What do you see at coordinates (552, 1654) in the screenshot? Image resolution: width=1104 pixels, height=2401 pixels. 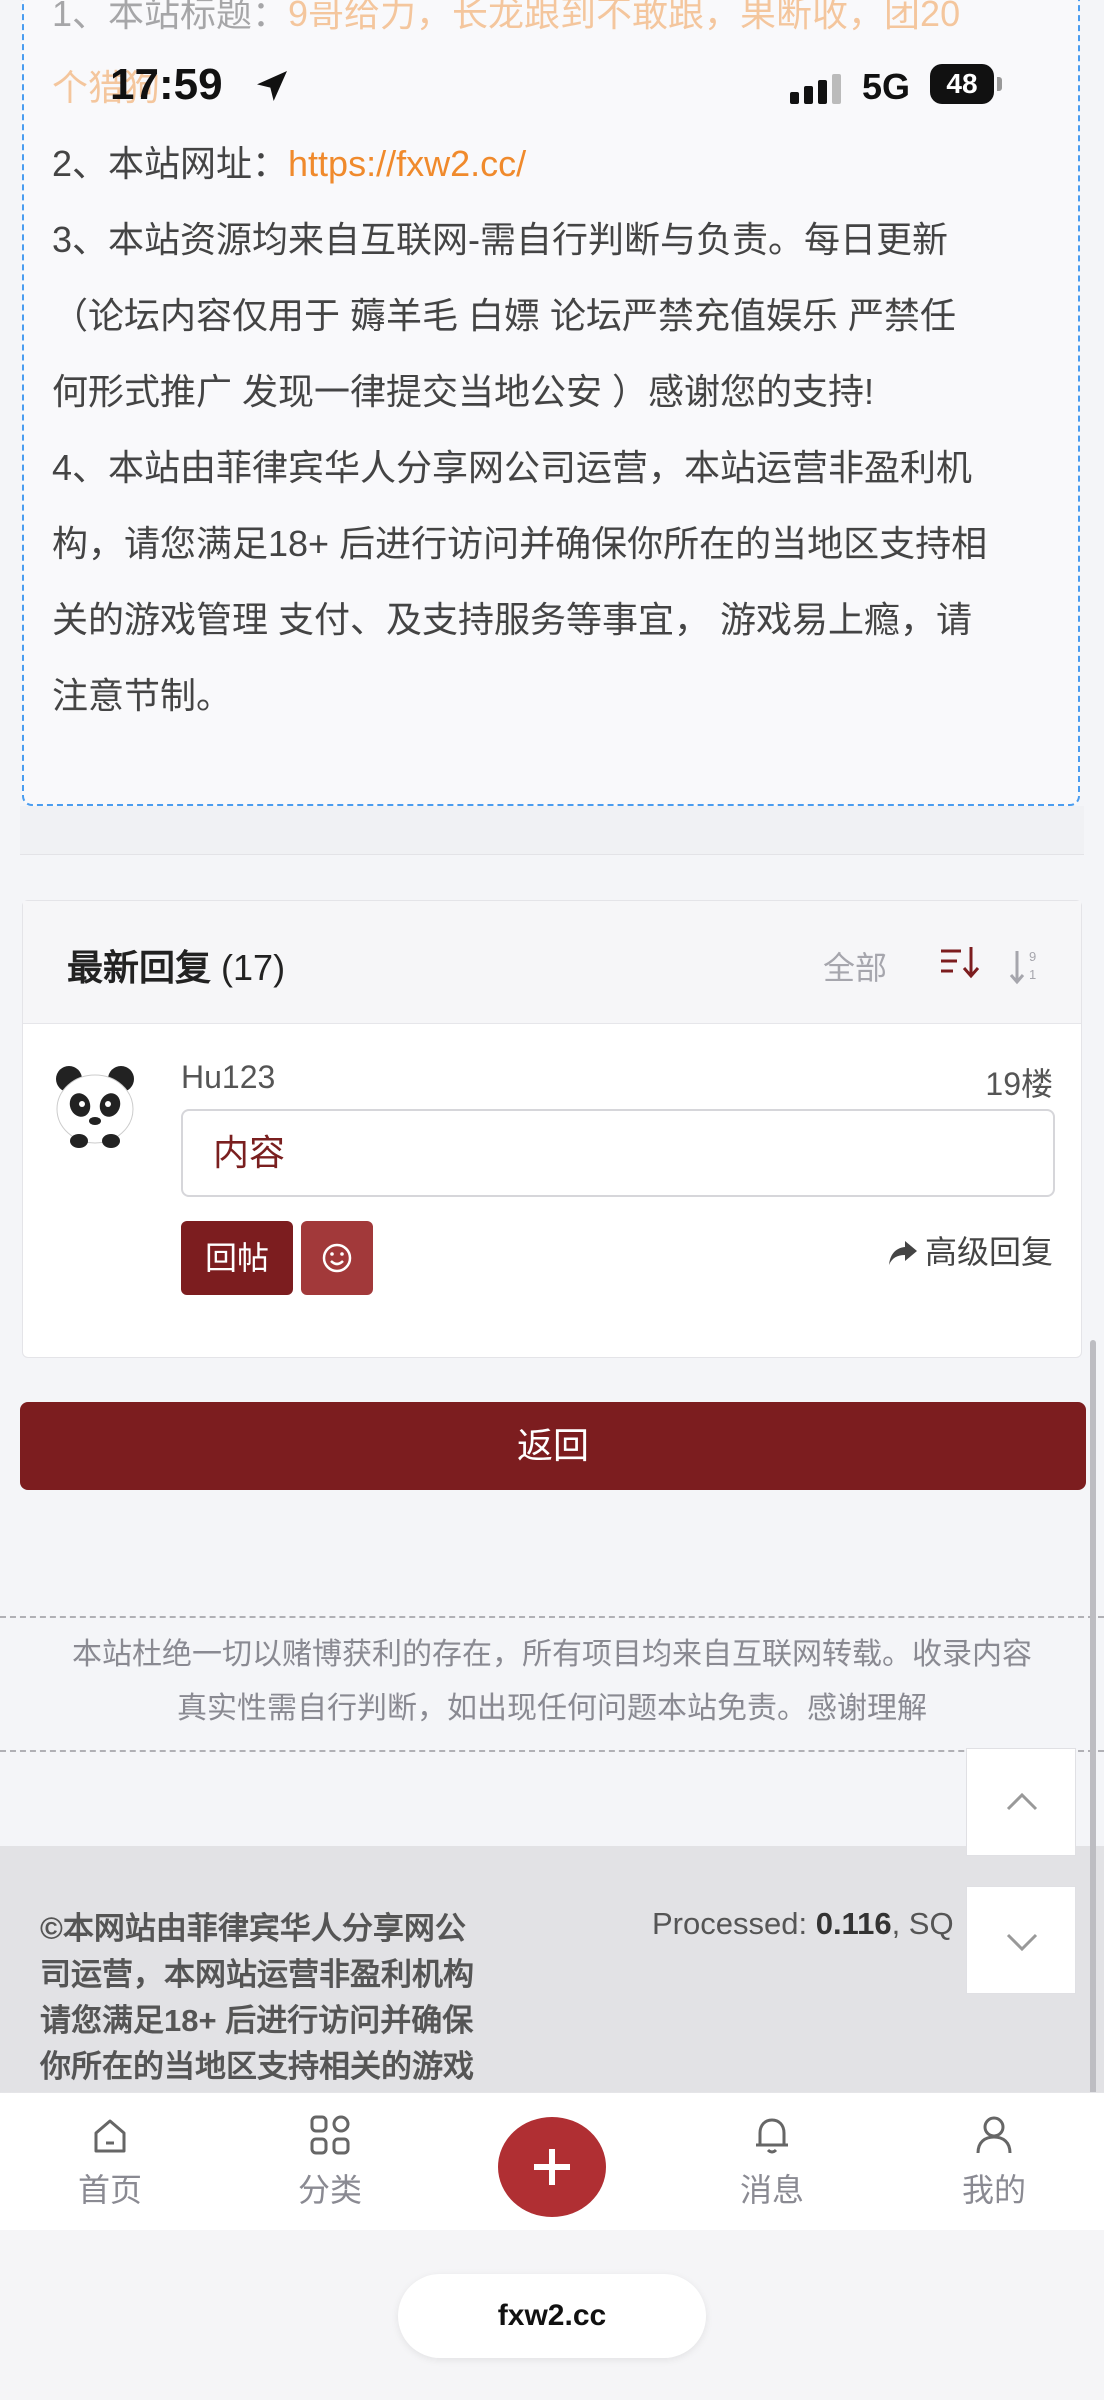 I see `disclaimer-line-1: 本站杜绝一切以赌博获利的存在，所有项目均来自互联网转载。收录内容` at bounding box center [552, 1654].